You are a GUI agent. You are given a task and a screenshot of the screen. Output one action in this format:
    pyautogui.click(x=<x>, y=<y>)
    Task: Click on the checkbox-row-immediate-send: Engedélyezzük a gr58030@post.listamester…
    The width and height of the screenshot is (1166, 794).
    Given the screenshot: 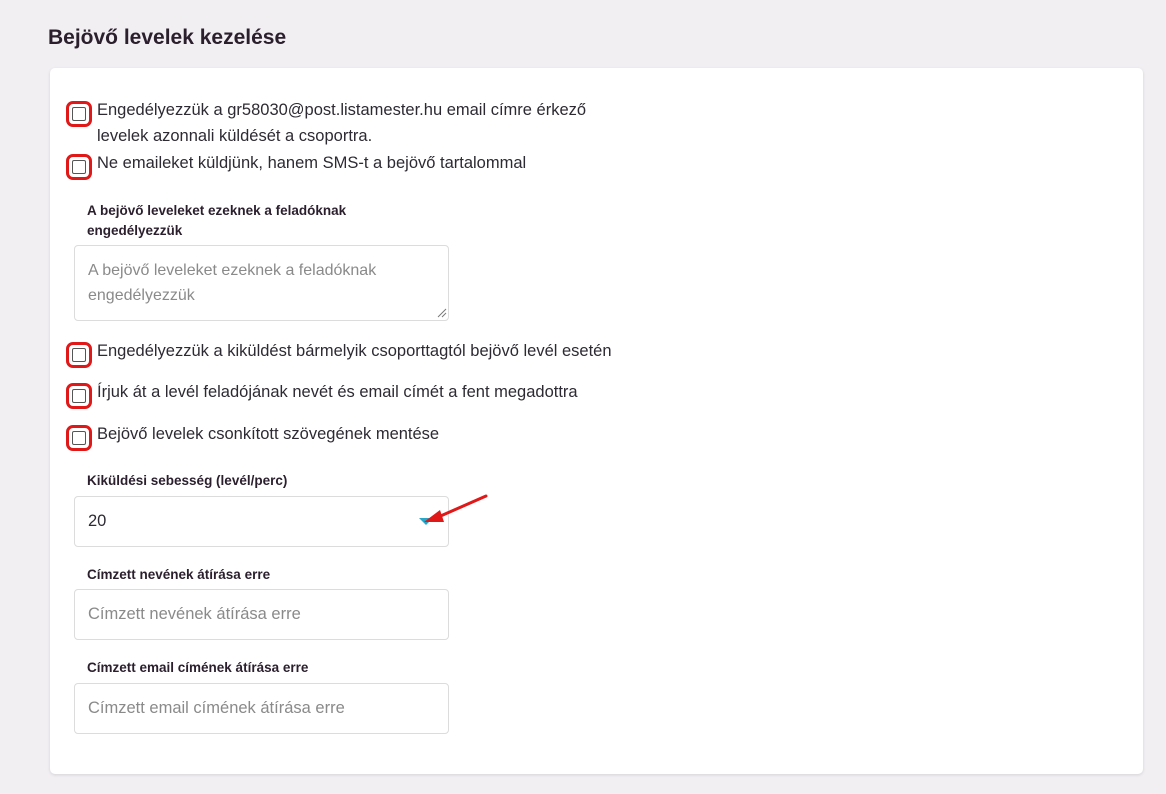 What is the action you would take?
    pyautogui.click(x=351, y=125)
    